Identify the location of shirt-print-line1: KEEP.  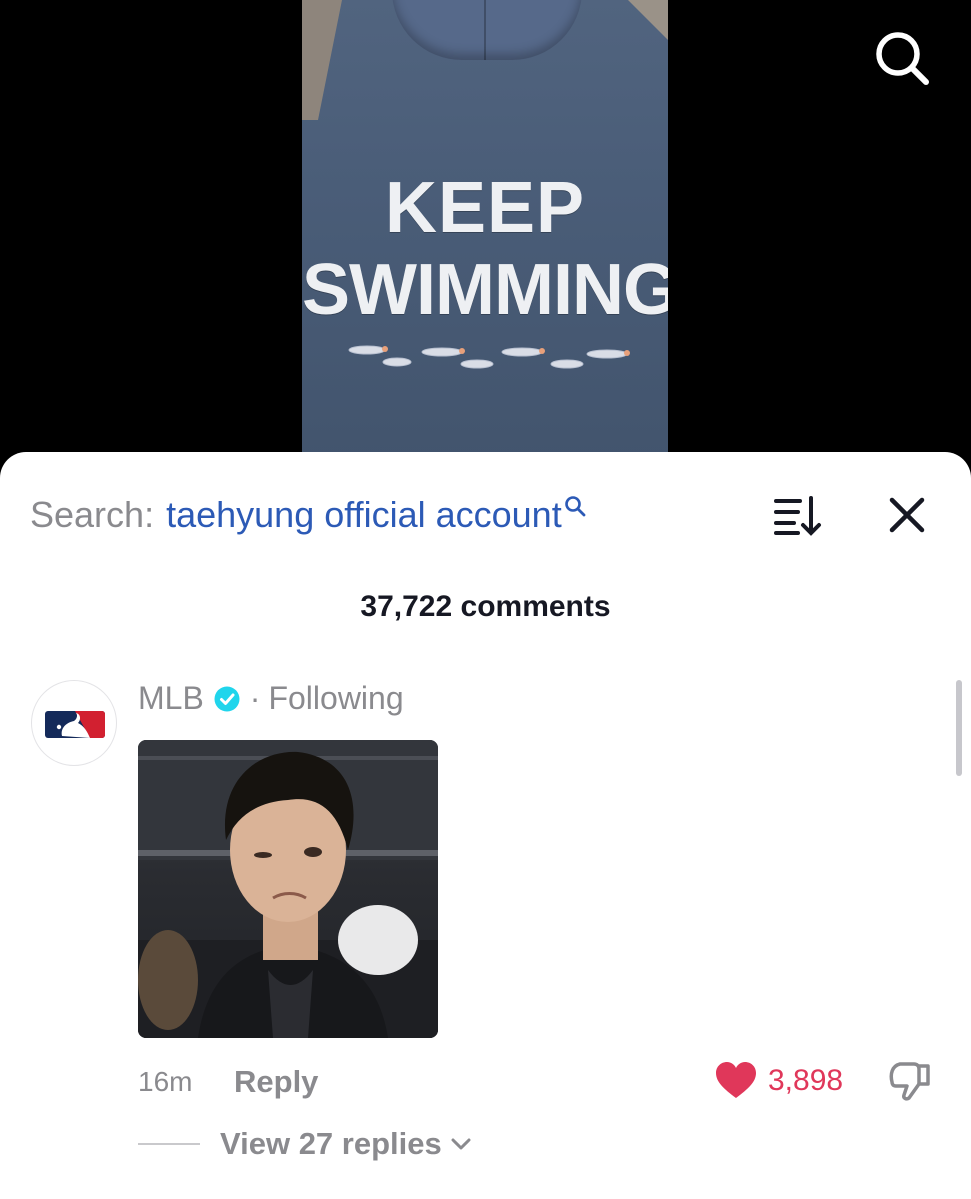
(485, 208).